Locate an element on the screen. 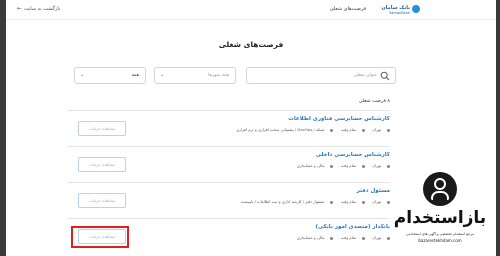  bank-logo-icon is located at coordinates (416, 9).